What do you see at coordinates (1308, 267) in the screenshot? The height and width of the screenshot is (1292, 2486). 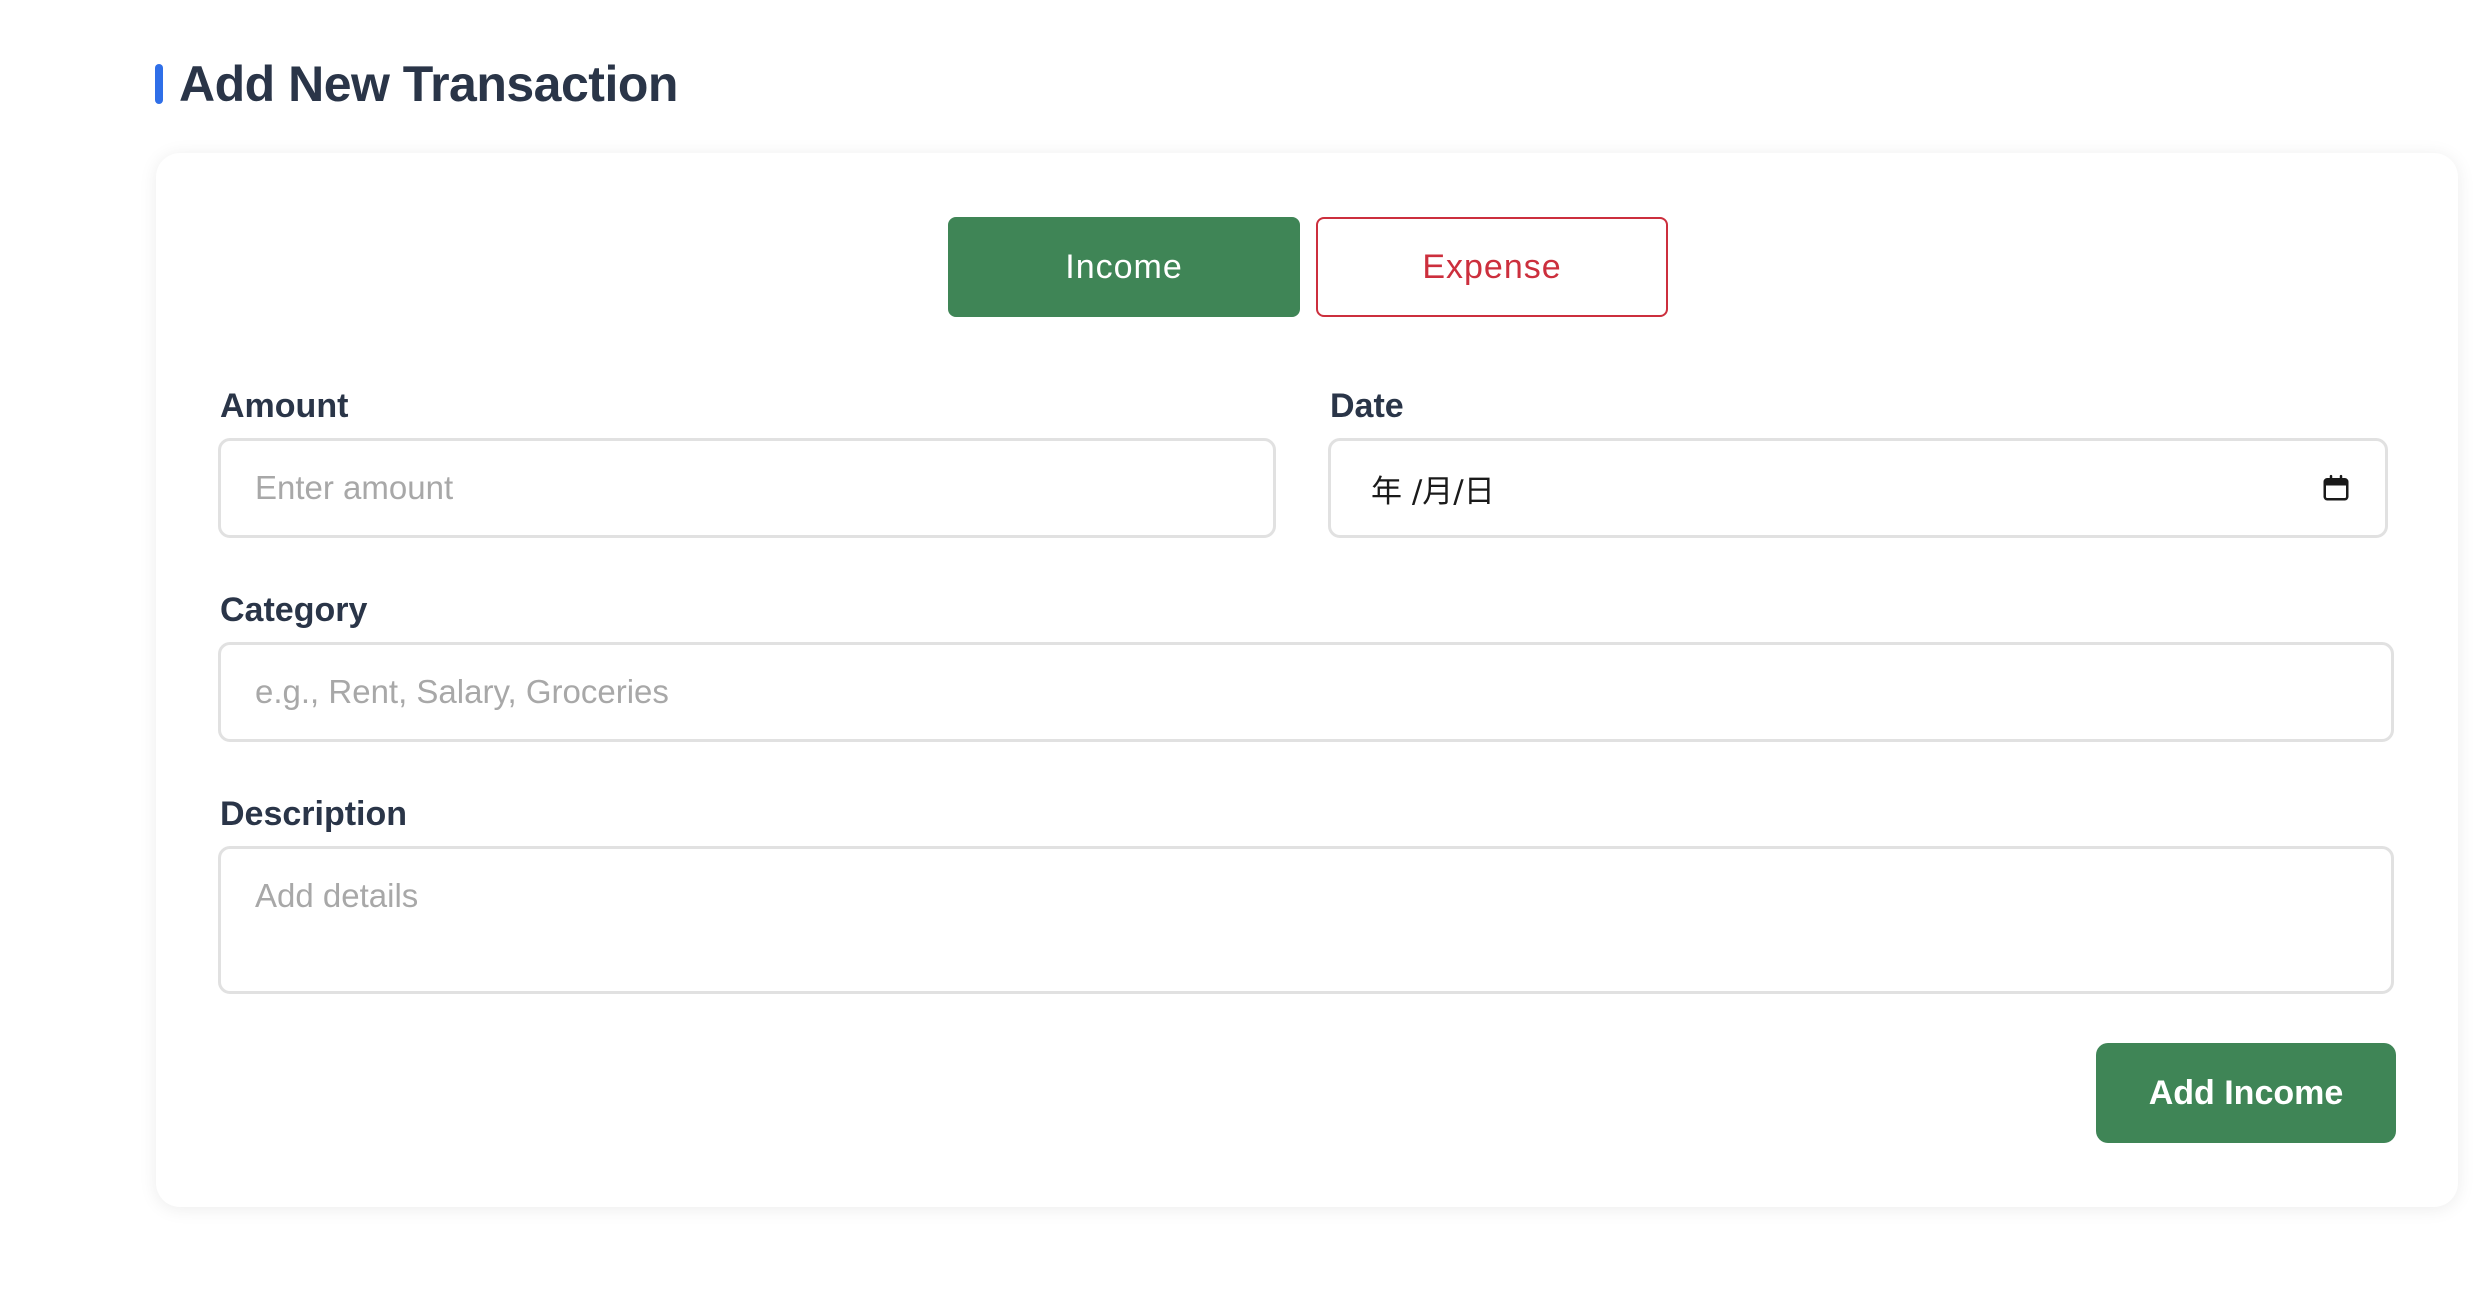 I see `transaction-type-toggle: Income Expense` at bounding box center [1308, 267].